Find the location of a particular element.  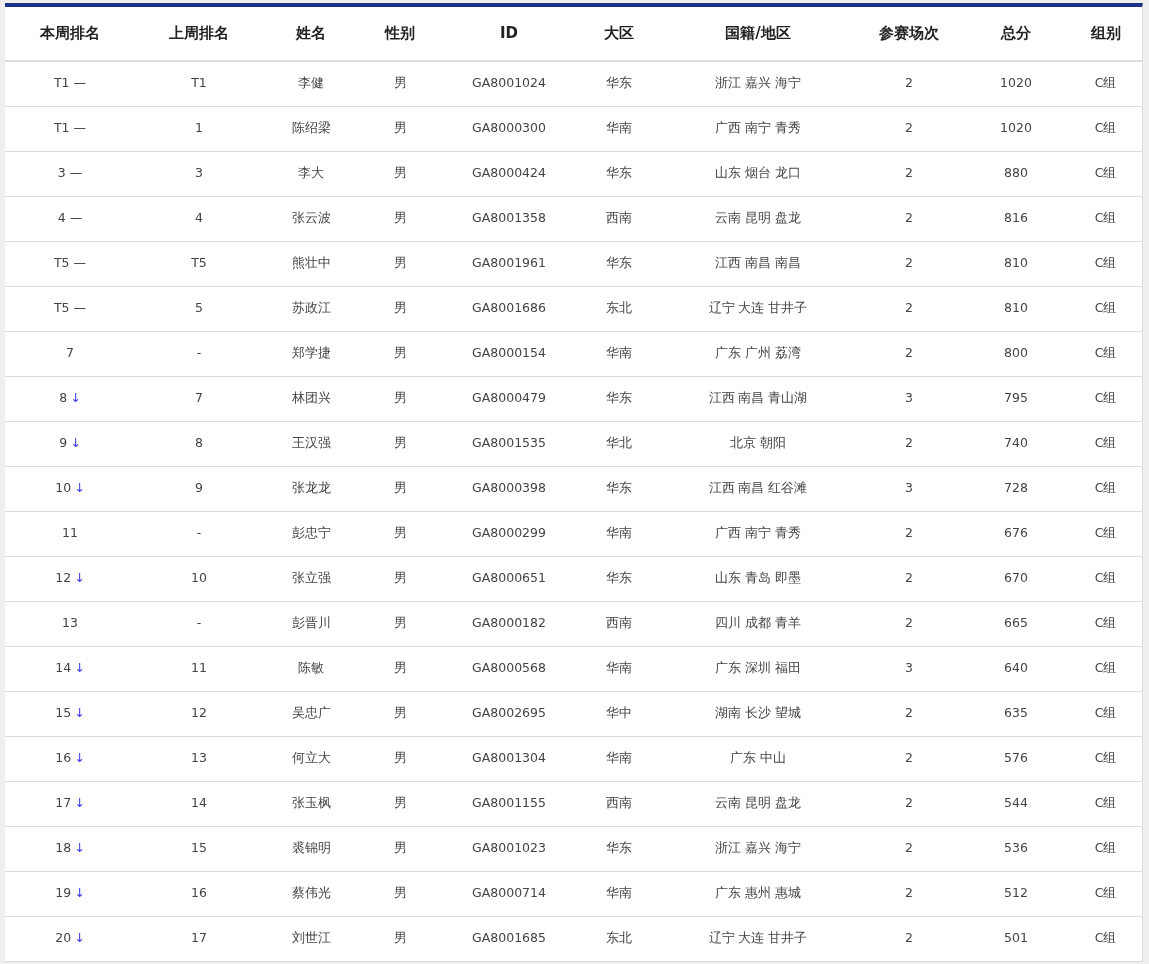

rank-value: 17 is located at coordinates (63, 803).